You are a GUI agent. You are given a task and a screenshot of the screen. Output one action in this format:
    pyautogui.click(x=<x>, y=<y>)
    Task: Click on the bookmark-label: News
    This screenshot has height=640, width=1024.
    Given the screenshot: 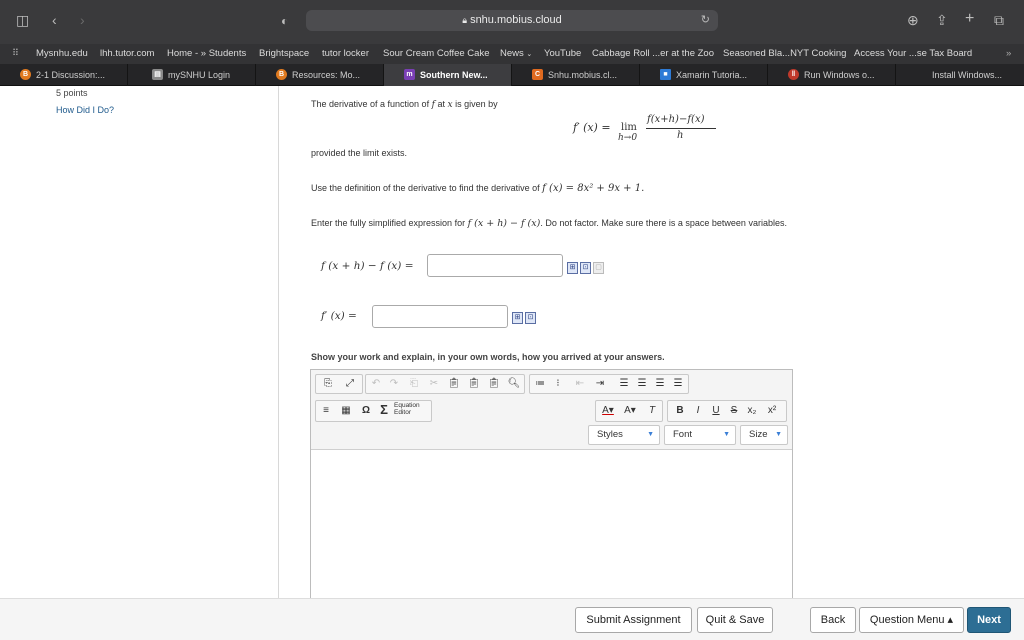 What is the action you would take?
    pyautogui.click(x=512, y=53)
    